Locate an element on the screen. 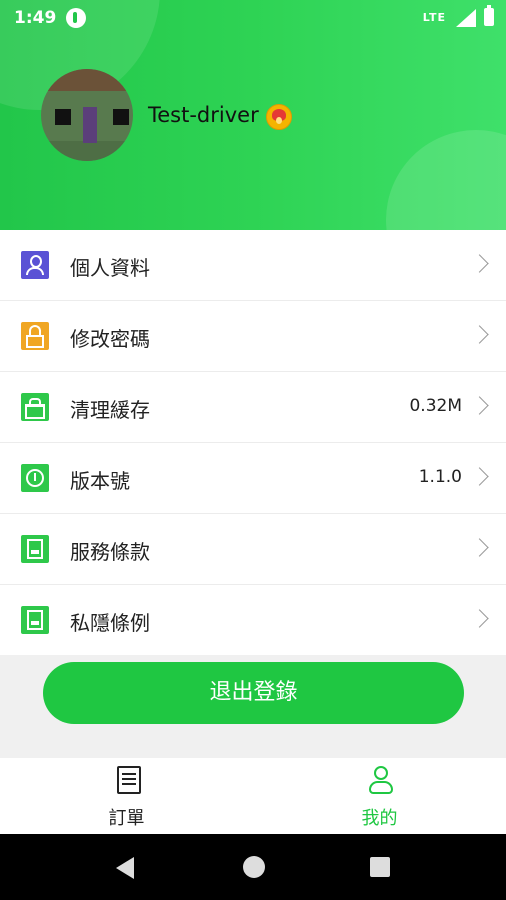 The width and height of the screenshot is (506, 900). bottom-navigation: 訂單 我的 is located at coordinates (253, 796).